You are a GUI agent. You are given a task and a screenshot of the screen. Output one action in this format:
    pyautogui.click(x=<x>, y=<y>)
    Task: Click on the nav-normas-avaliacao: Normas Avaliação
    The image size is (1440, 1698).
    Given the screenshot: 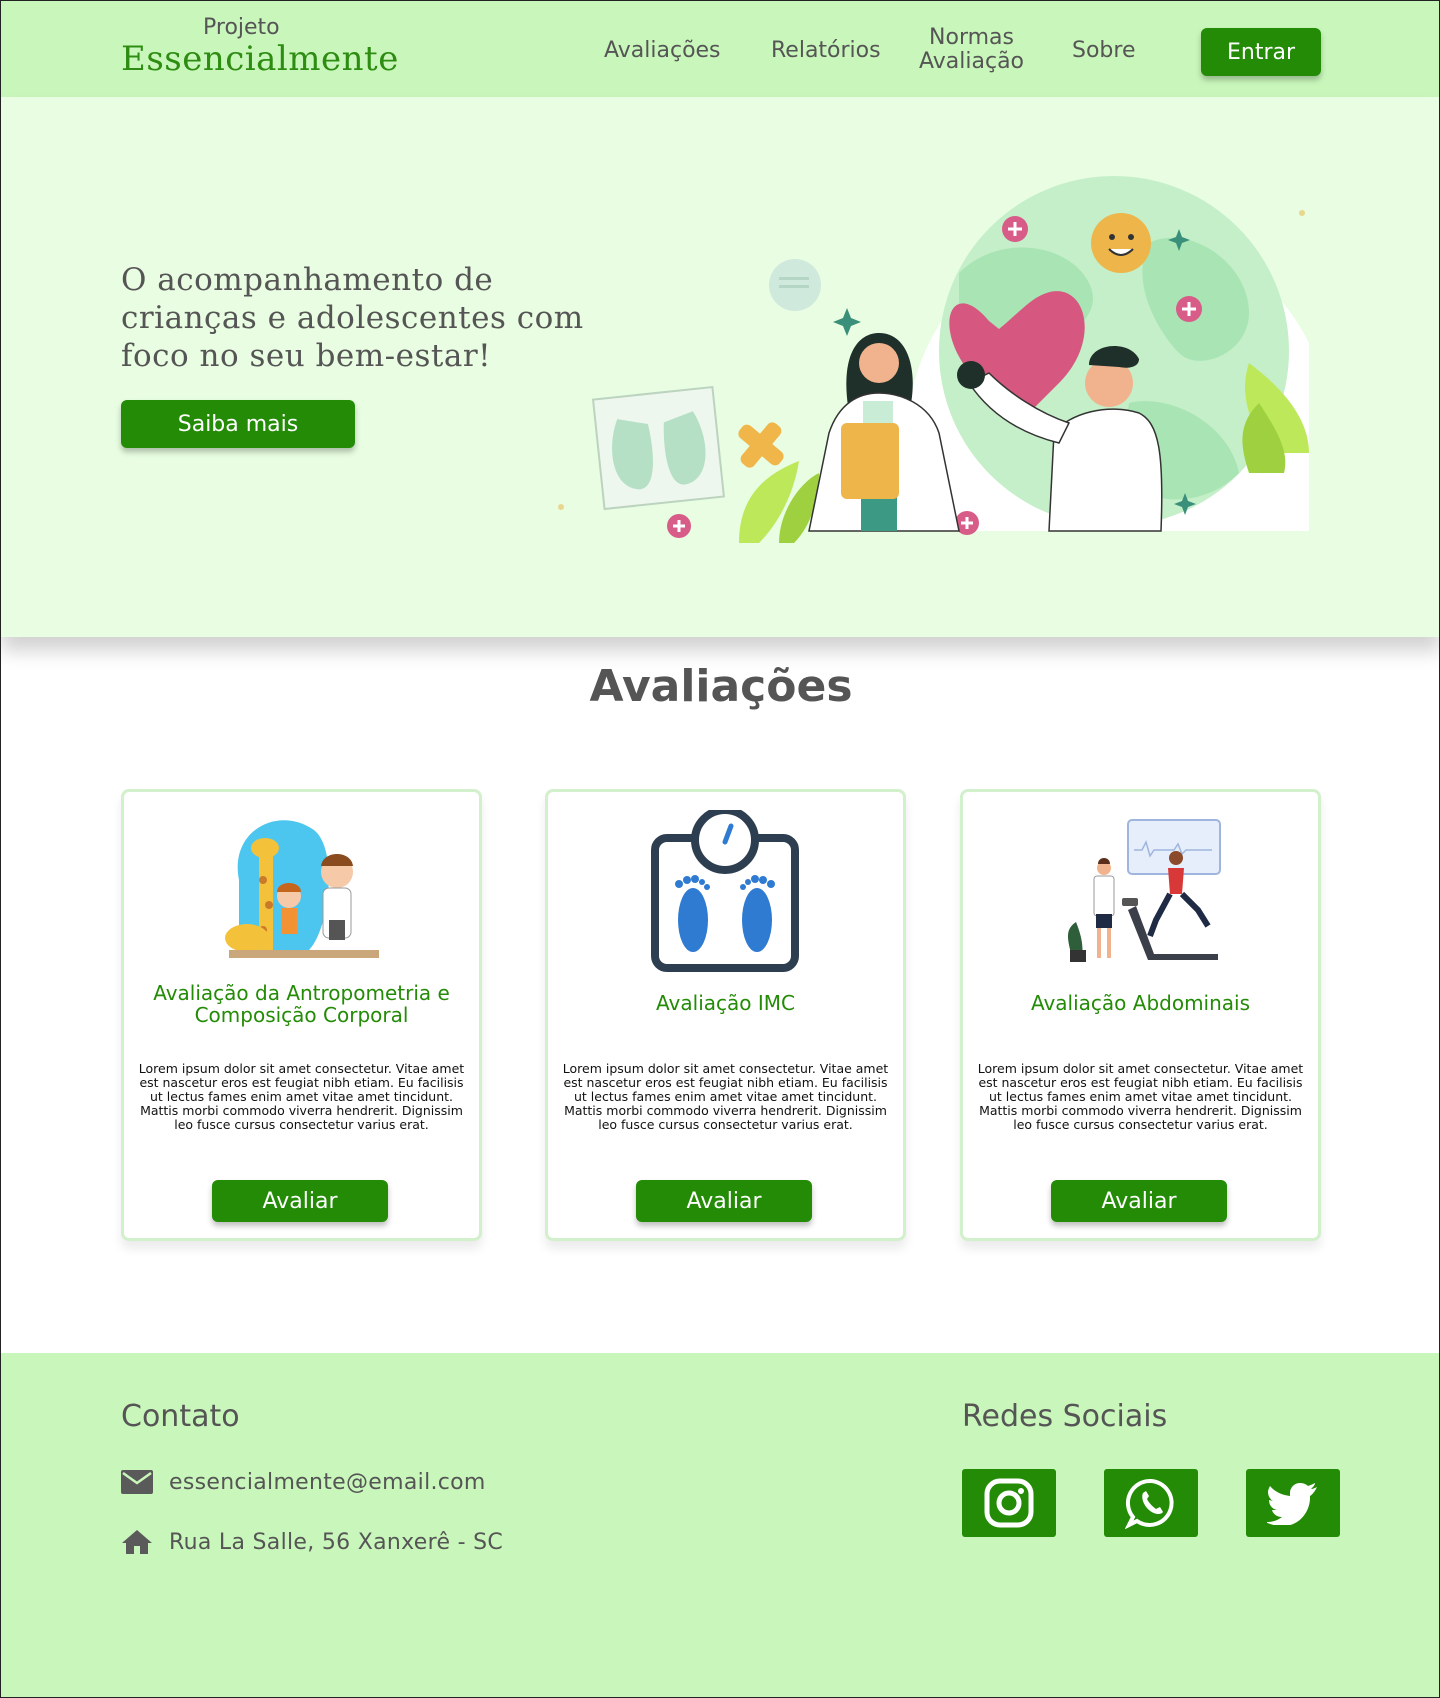 What is the action you would take?
    pyautogui.click(x=971, y=50)
    